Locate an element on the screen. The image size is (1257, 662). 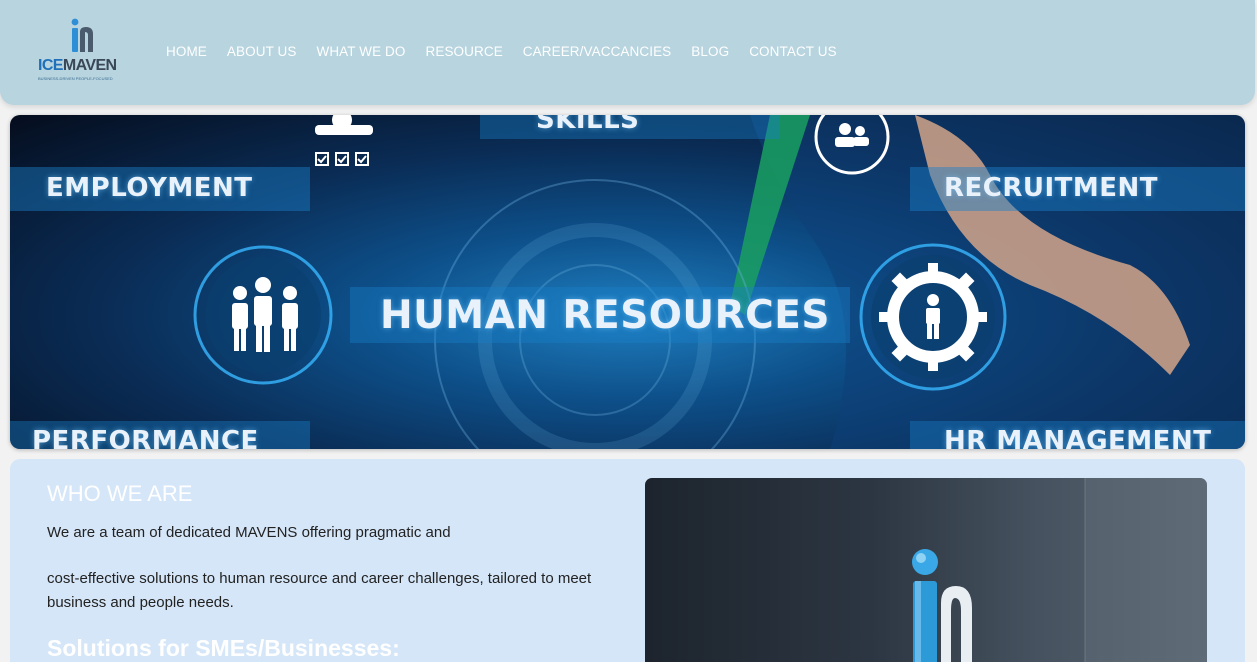
logo-tagline: BUSINESS-DRIVEN PEOPLE-FOCUSED is located at coordinates (75, 78).